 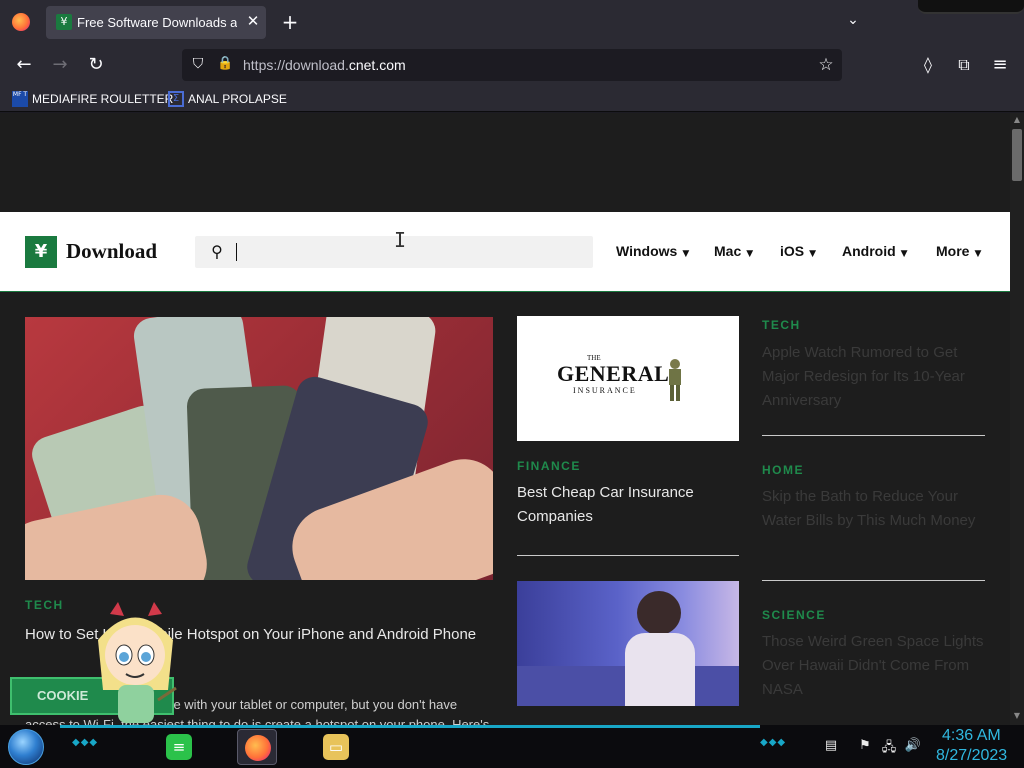 I want to click on clock-date: 8/27/2023, so click(x=971, y=756).